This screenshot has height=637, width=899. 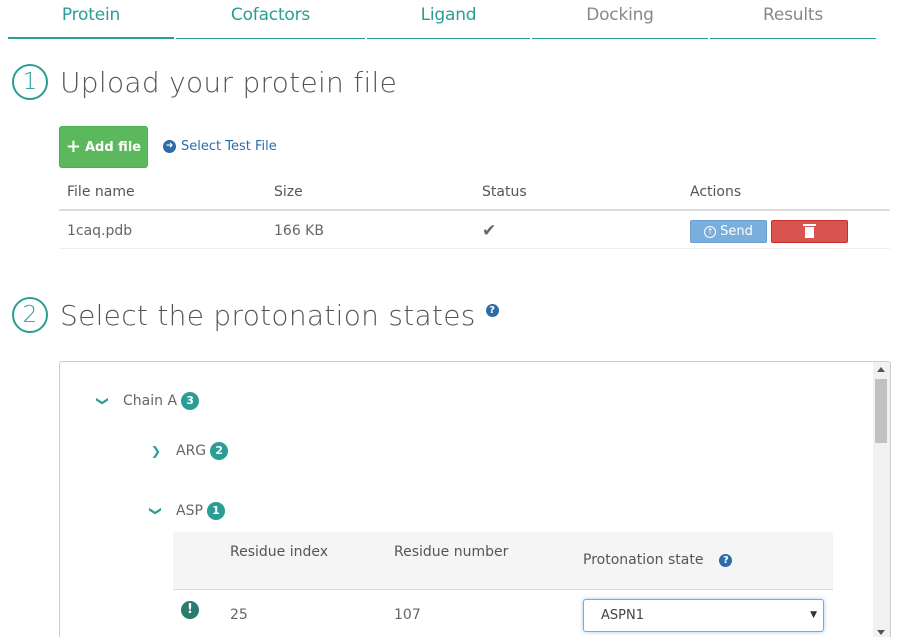 What do you see at coordinates (229, 146) in the screenshot?
I see `select-test-file-label: Select Test File` at bounding box center [229, 146].